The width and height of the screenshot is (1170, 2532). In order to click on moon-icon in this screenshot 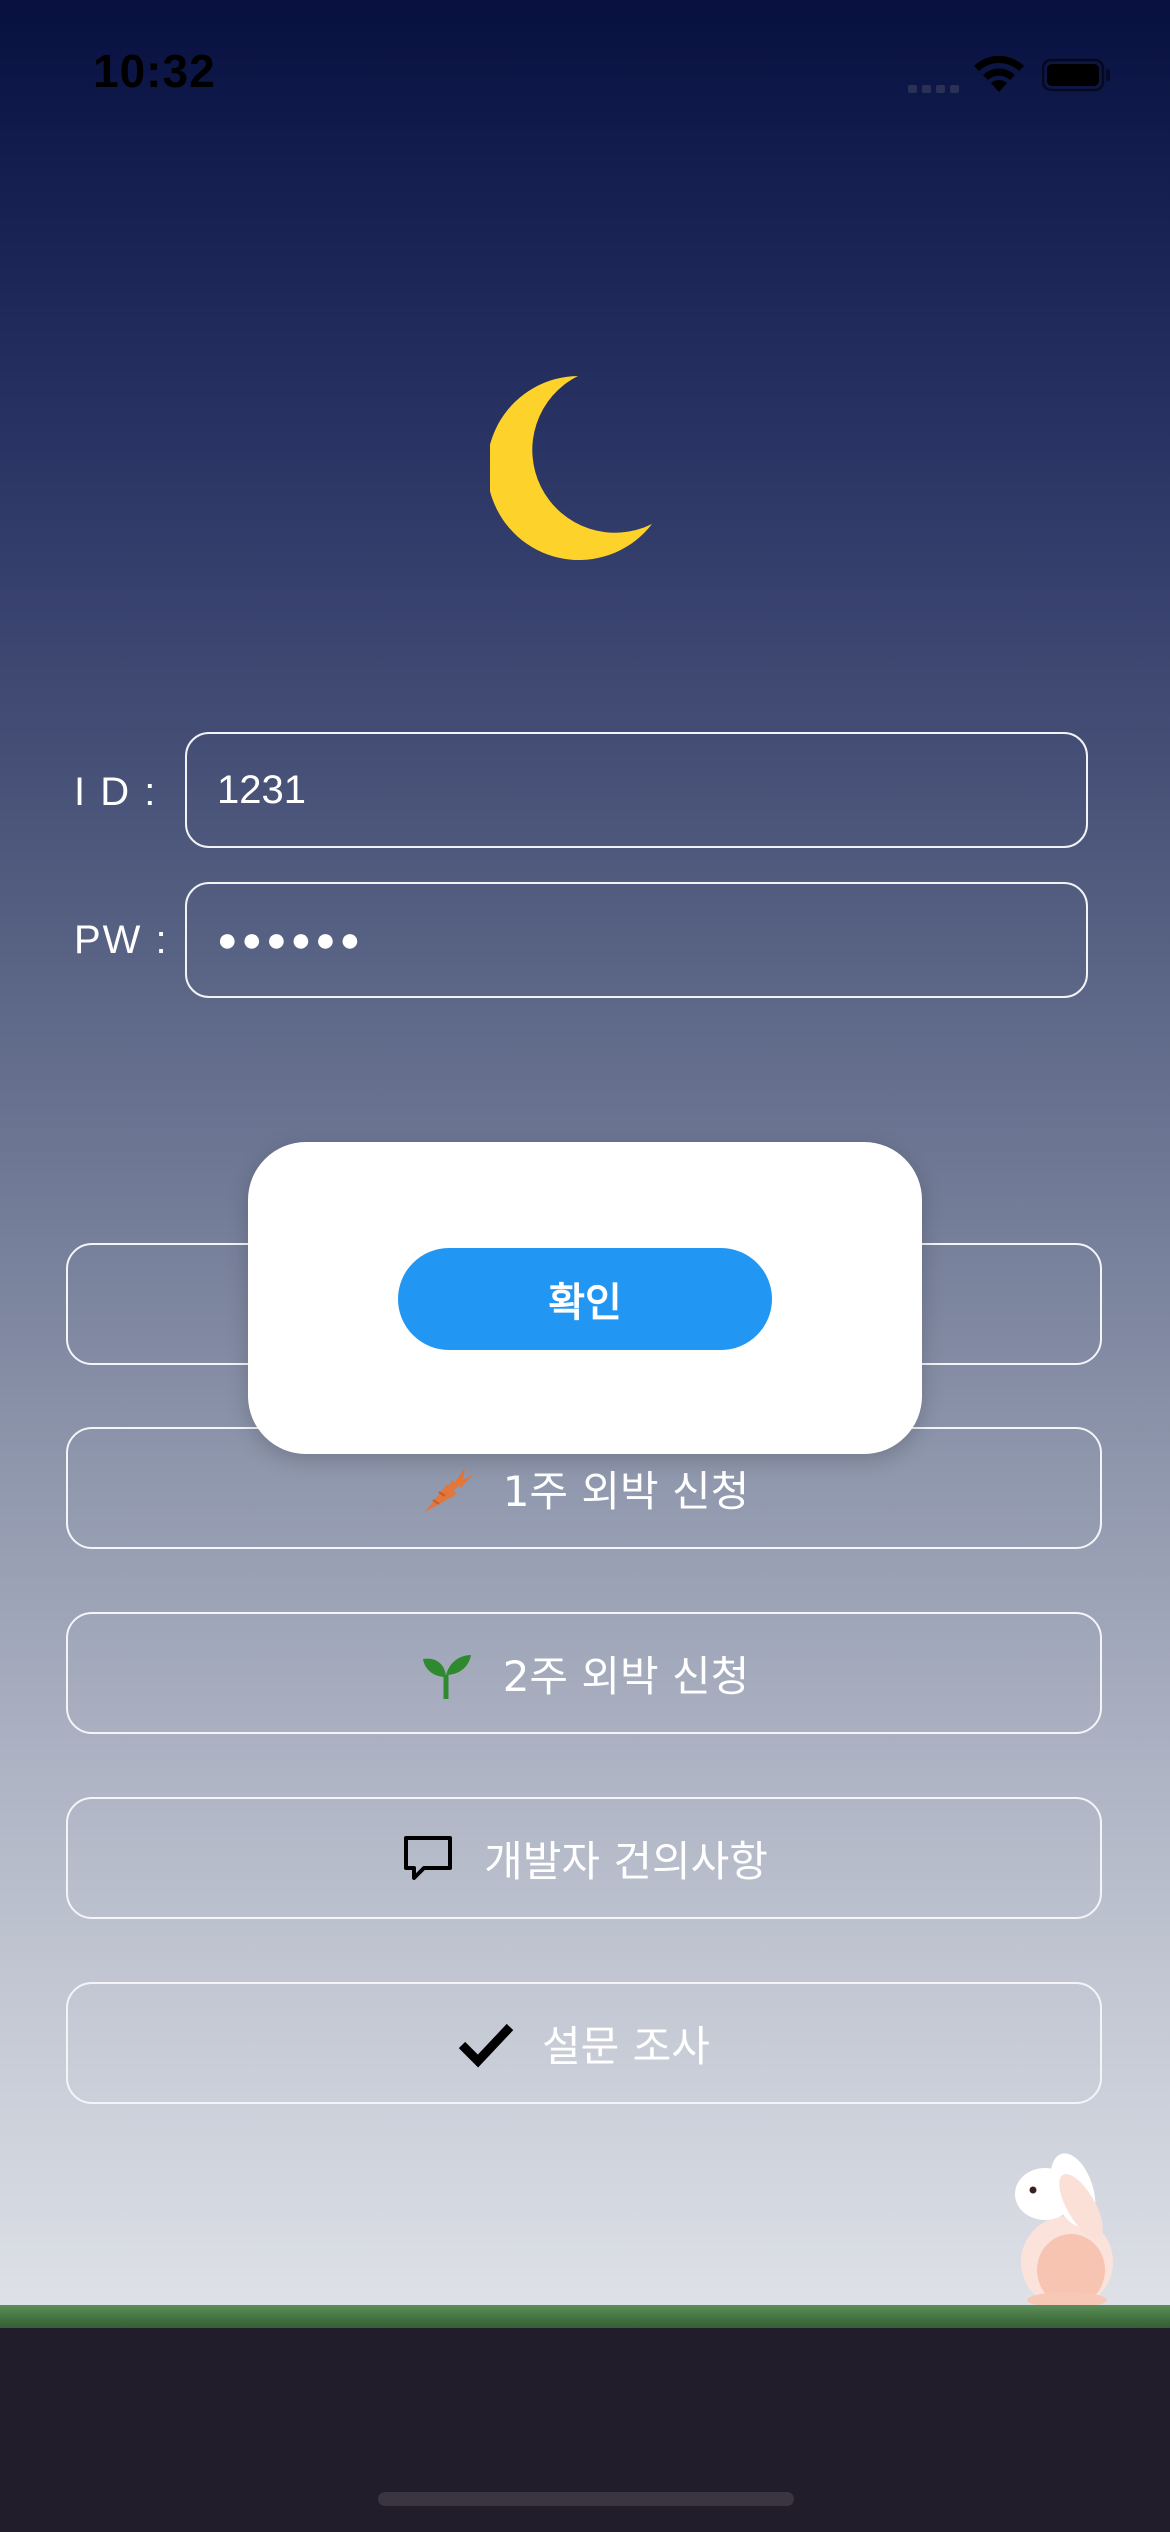, I will do `click(571, 468)`.